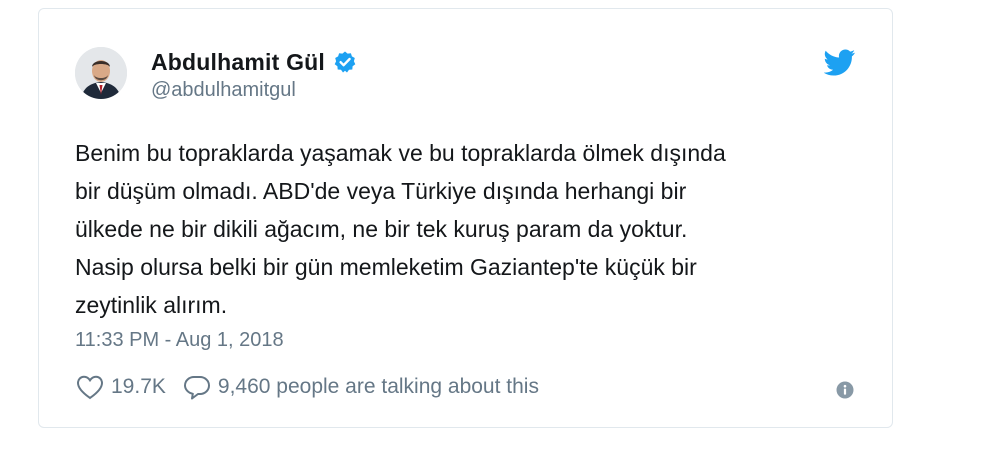 Image resolution: width=1000 pixels, height=471 pixels. I want to click on info-icon, so click(845, 390).